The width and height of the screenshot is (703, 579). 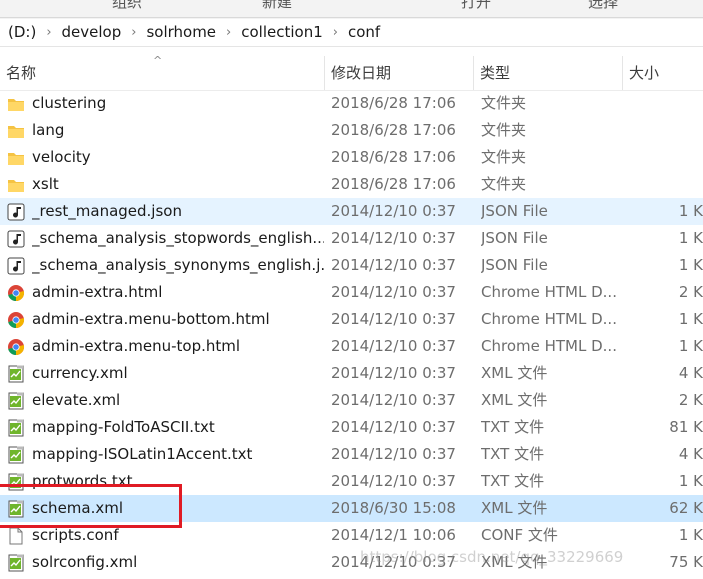 I want to click on file-name: admin-extra.menu-bottom.html, so click(x=151, y=319).